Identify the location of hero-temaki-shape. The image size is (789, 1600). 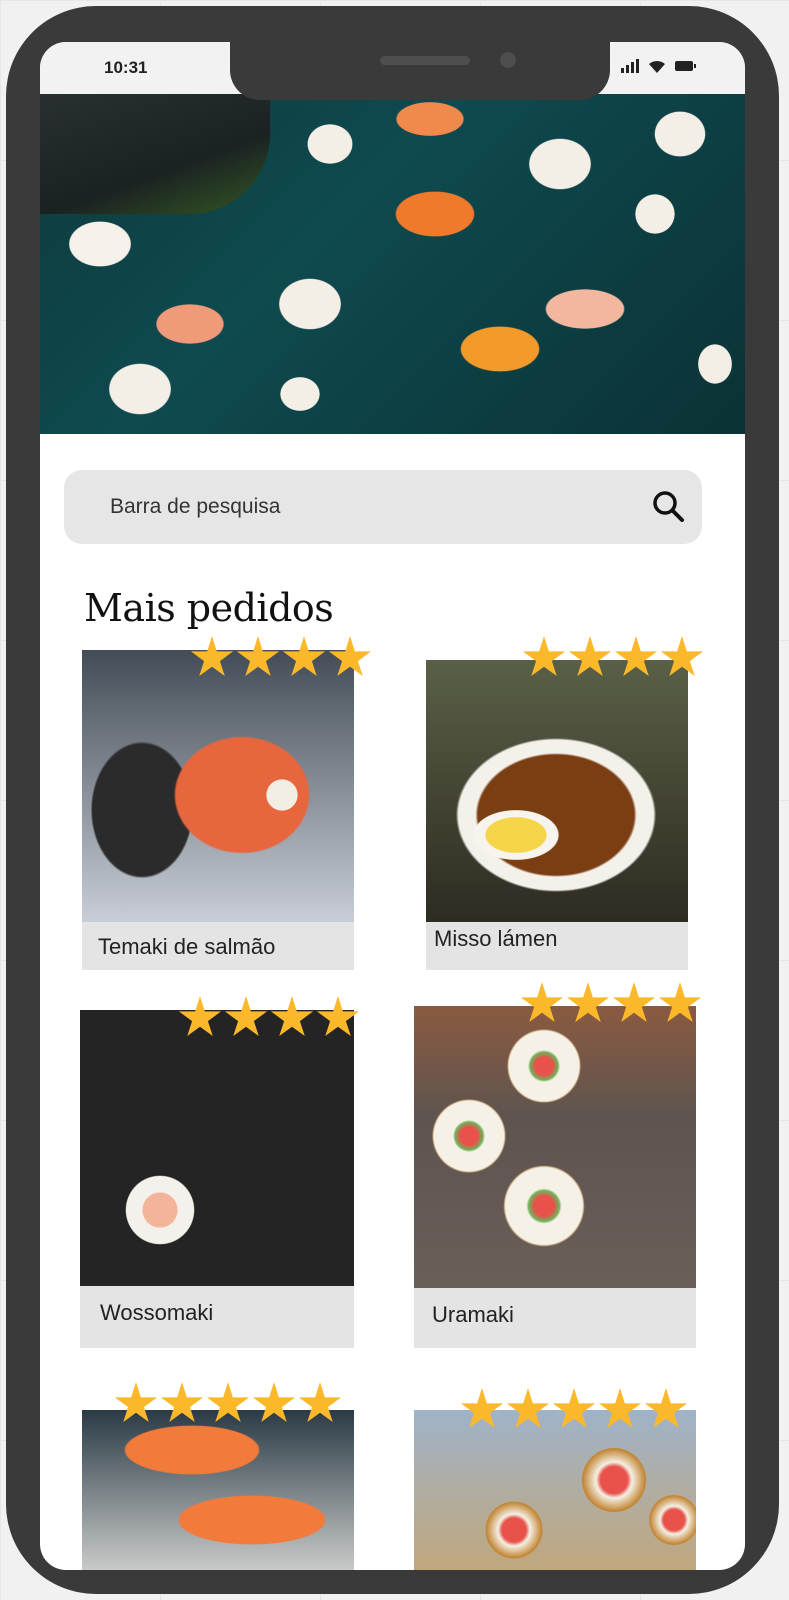
(155, 154).